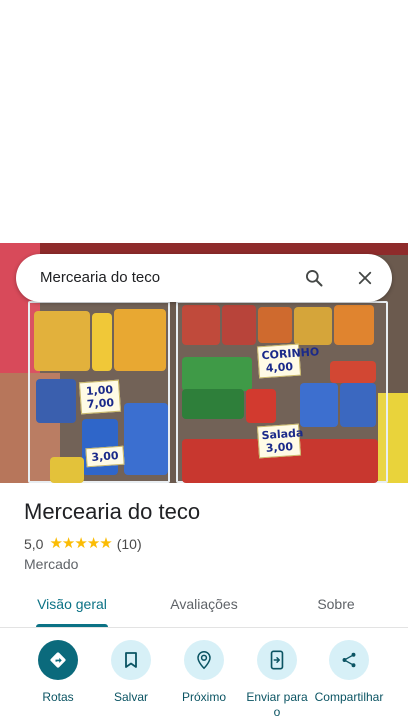  What do you see at coordinates (204, 660) in the screenshot?
I see `nearby-icon` at bounding box center [204, 660].